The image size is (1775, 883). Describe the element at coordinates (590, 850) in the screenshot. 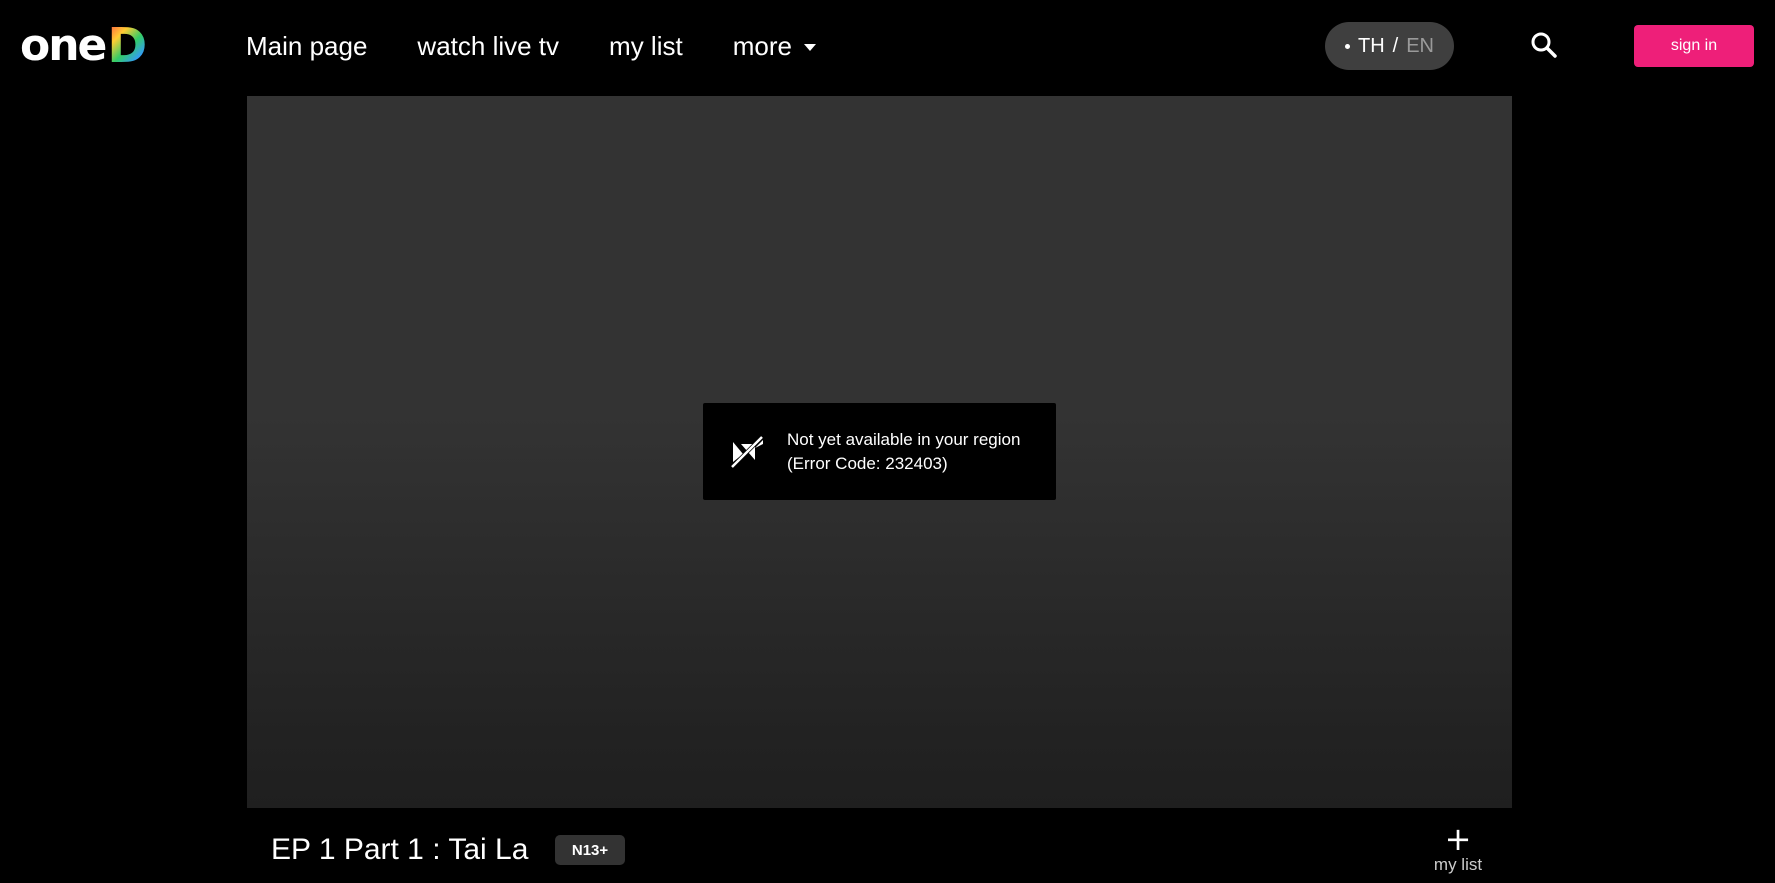

I see `content-rating-badge: N13+` at that location.